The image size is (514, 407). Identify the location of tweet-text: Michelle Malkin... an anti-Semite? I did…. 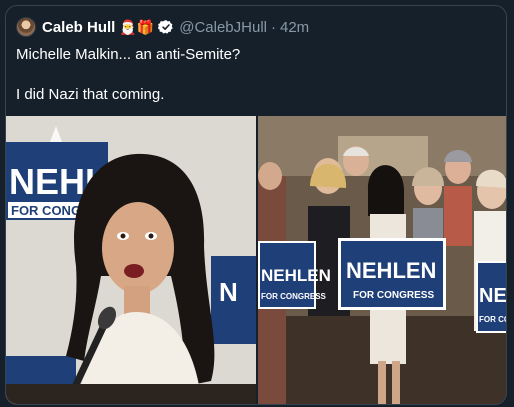
(256, 75).